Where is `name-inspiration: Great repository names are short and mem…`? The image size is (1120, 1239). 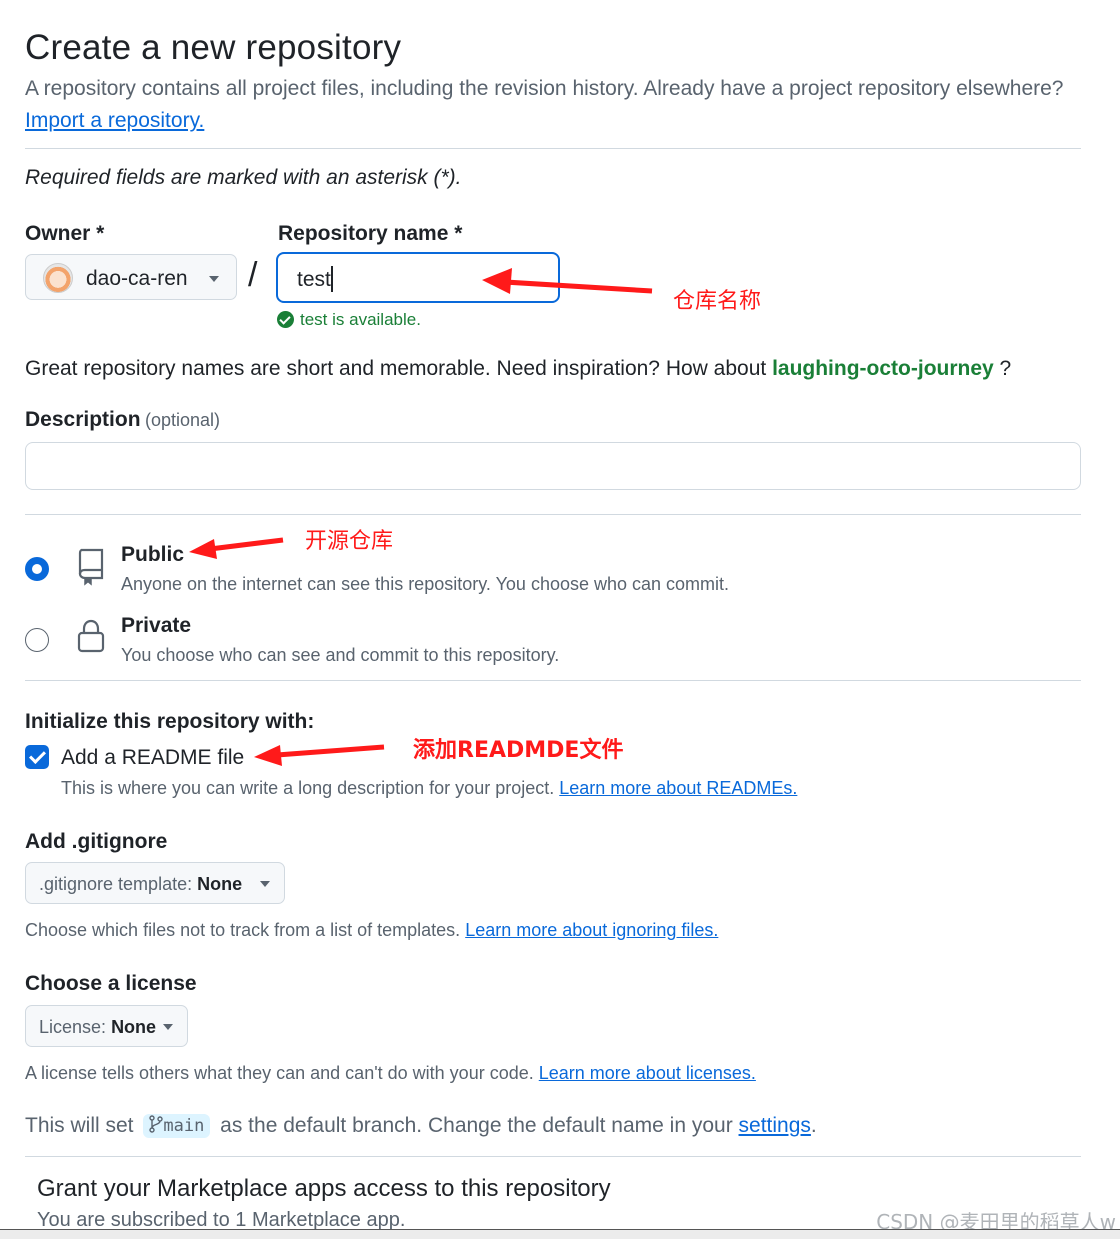
name-inspiration: Great repository names are short and mem… is located at coordinates (518, 369).